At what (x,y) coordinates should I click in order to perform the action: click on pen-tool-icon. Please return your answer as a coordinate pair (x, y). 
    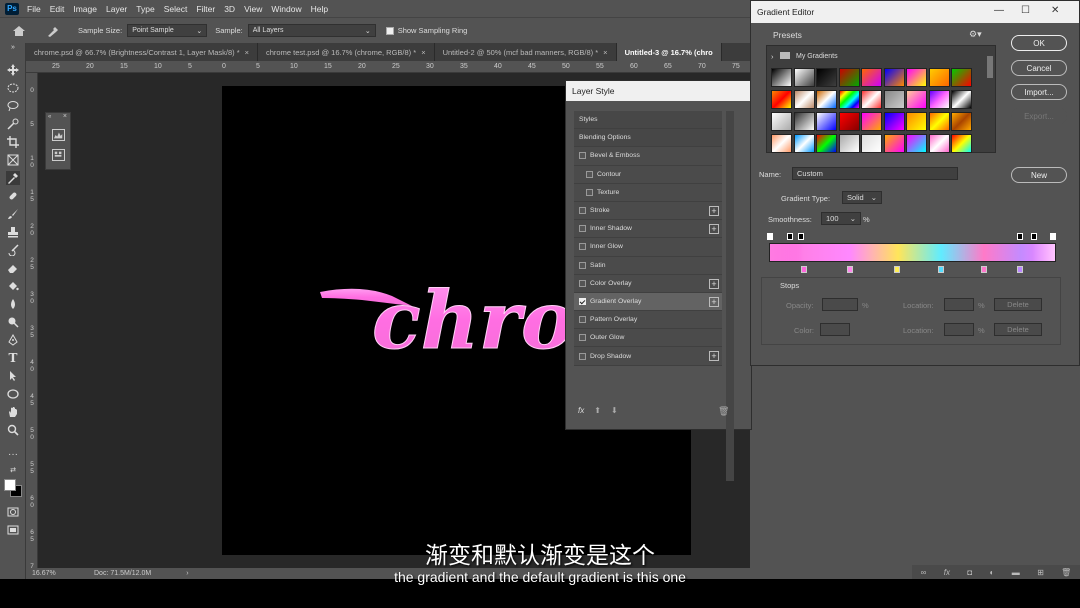
    Looking at the image, I should click on (13, 340).